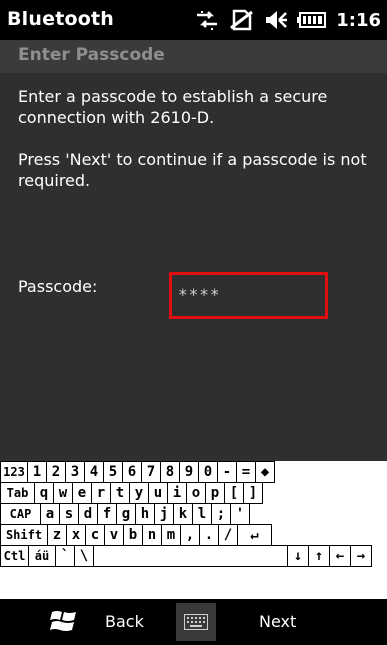  What do you see at coordinates (132, 472) in the screenshot?
I see `key-6: 6` at bounding box center [132, 472].